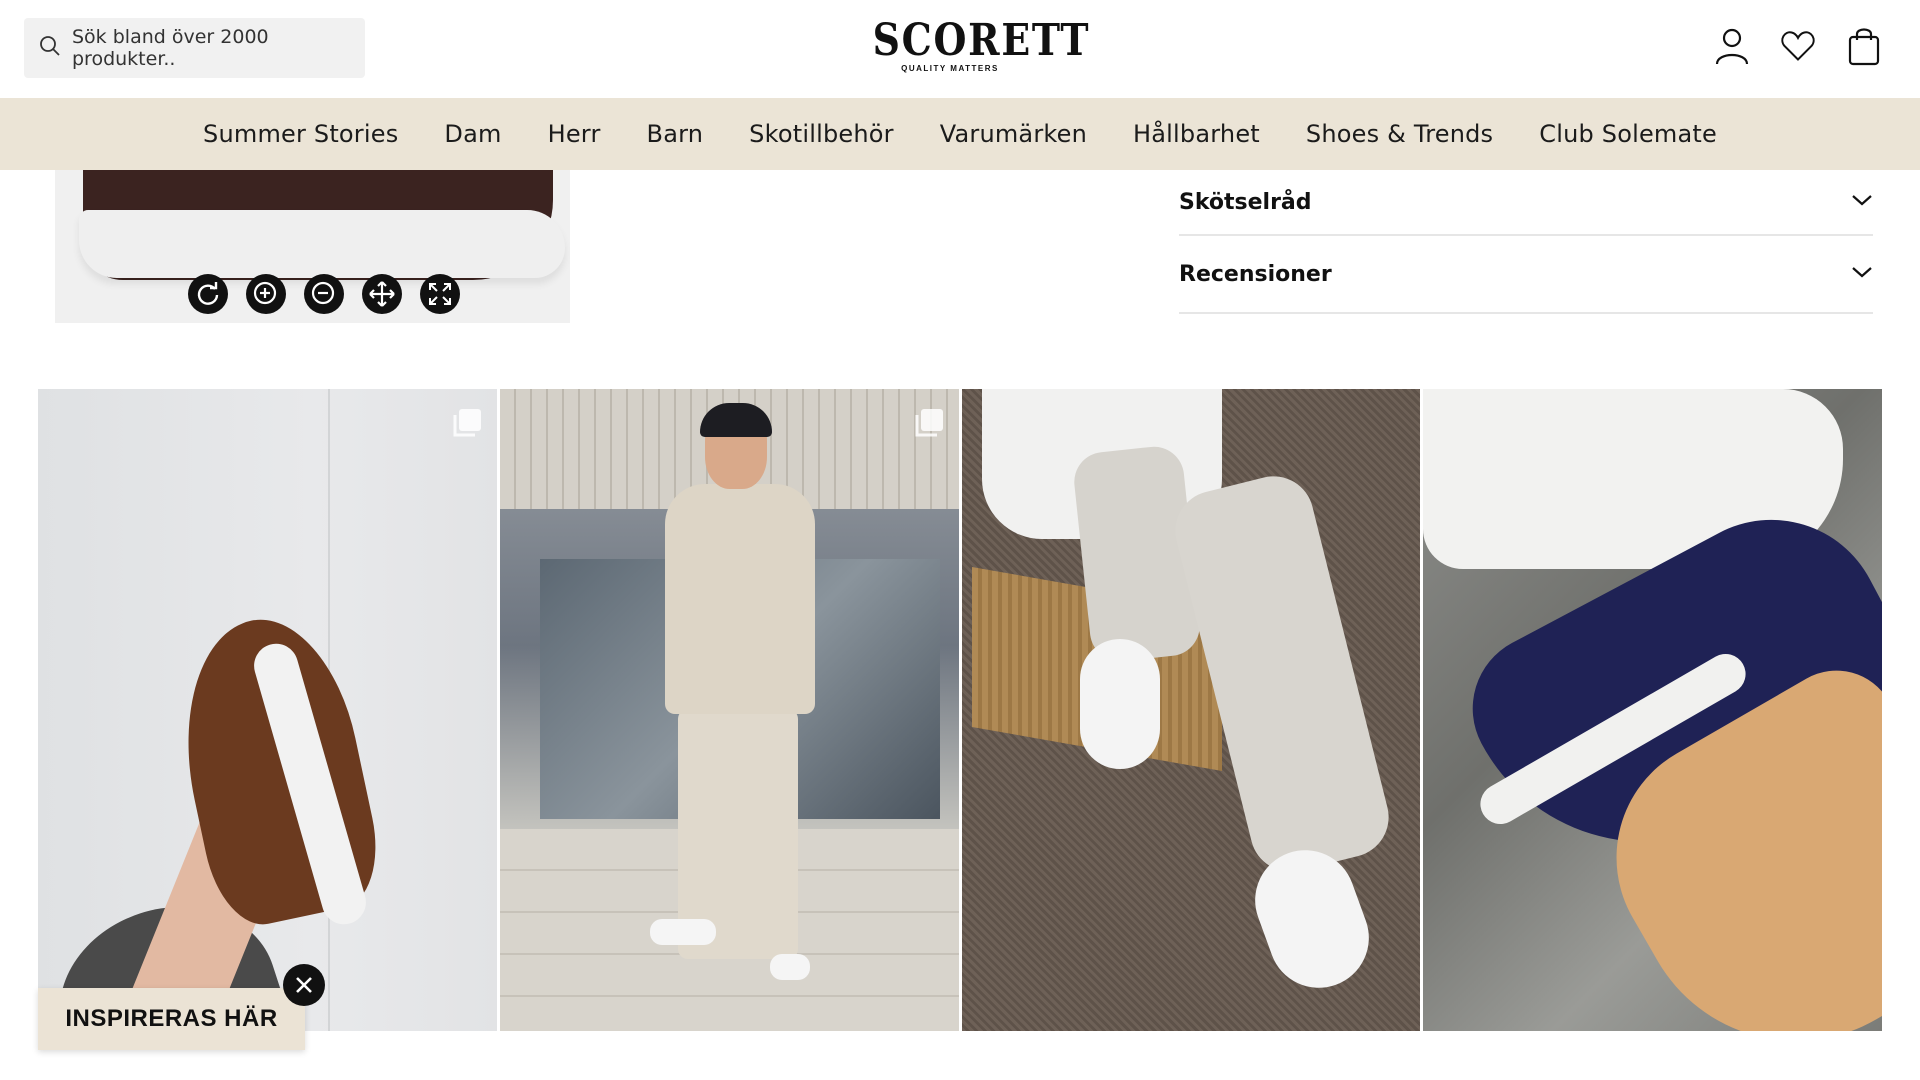  I want to click on accordion-skotselrad: Skötselråd, so click(1526, 203).